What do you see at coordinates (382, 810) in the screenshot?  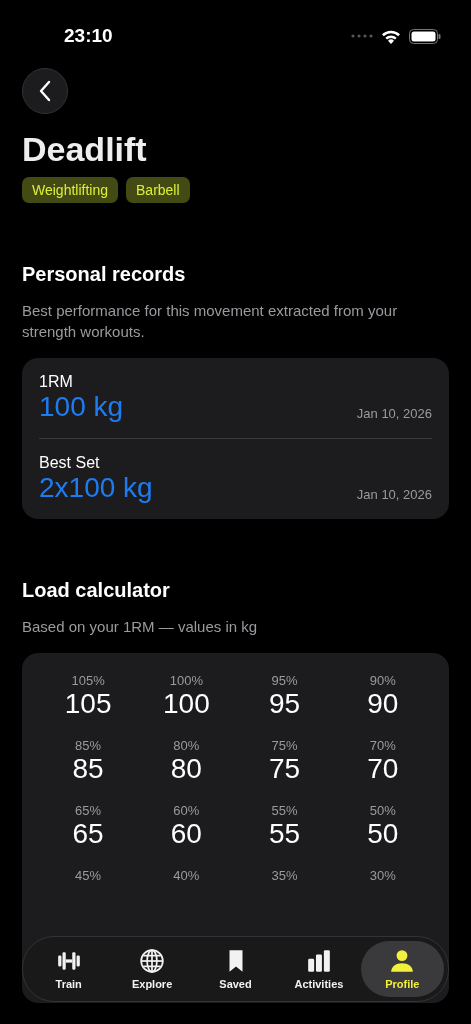 I see `percent-label: 50%` at bounding box center [382, 810].